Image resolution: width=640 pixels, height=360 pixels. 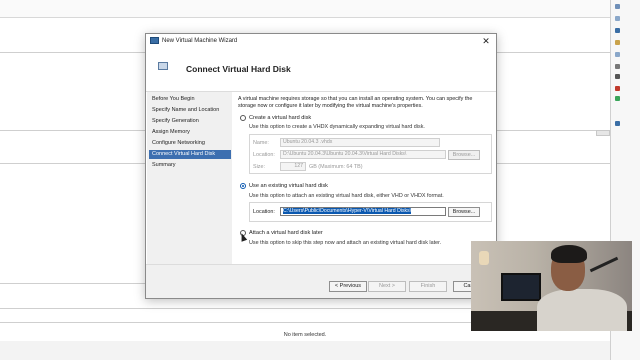 I want to click on pane-splitter, so click(x=603, y=133).